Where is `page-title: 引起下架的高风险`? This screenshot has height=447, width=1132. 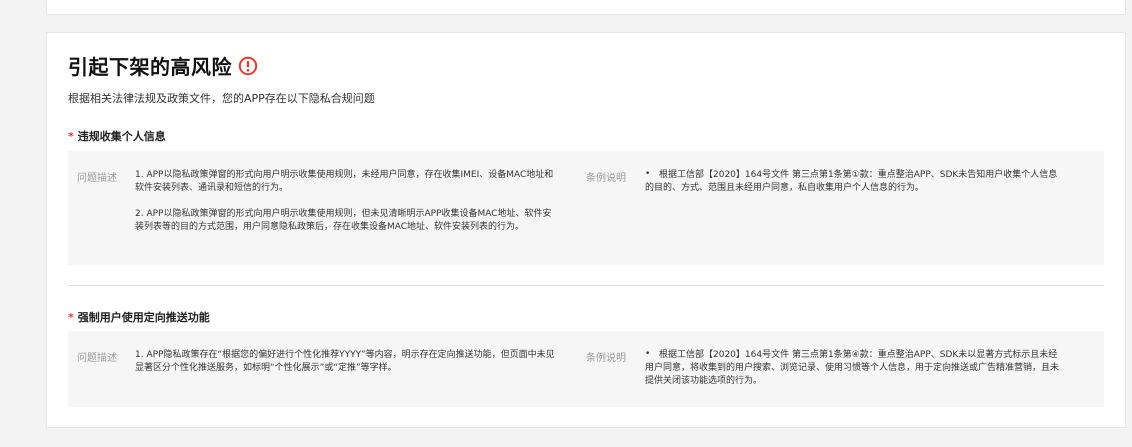
page-title: 引起下架的高风险 is located at coordinates (150, 67).